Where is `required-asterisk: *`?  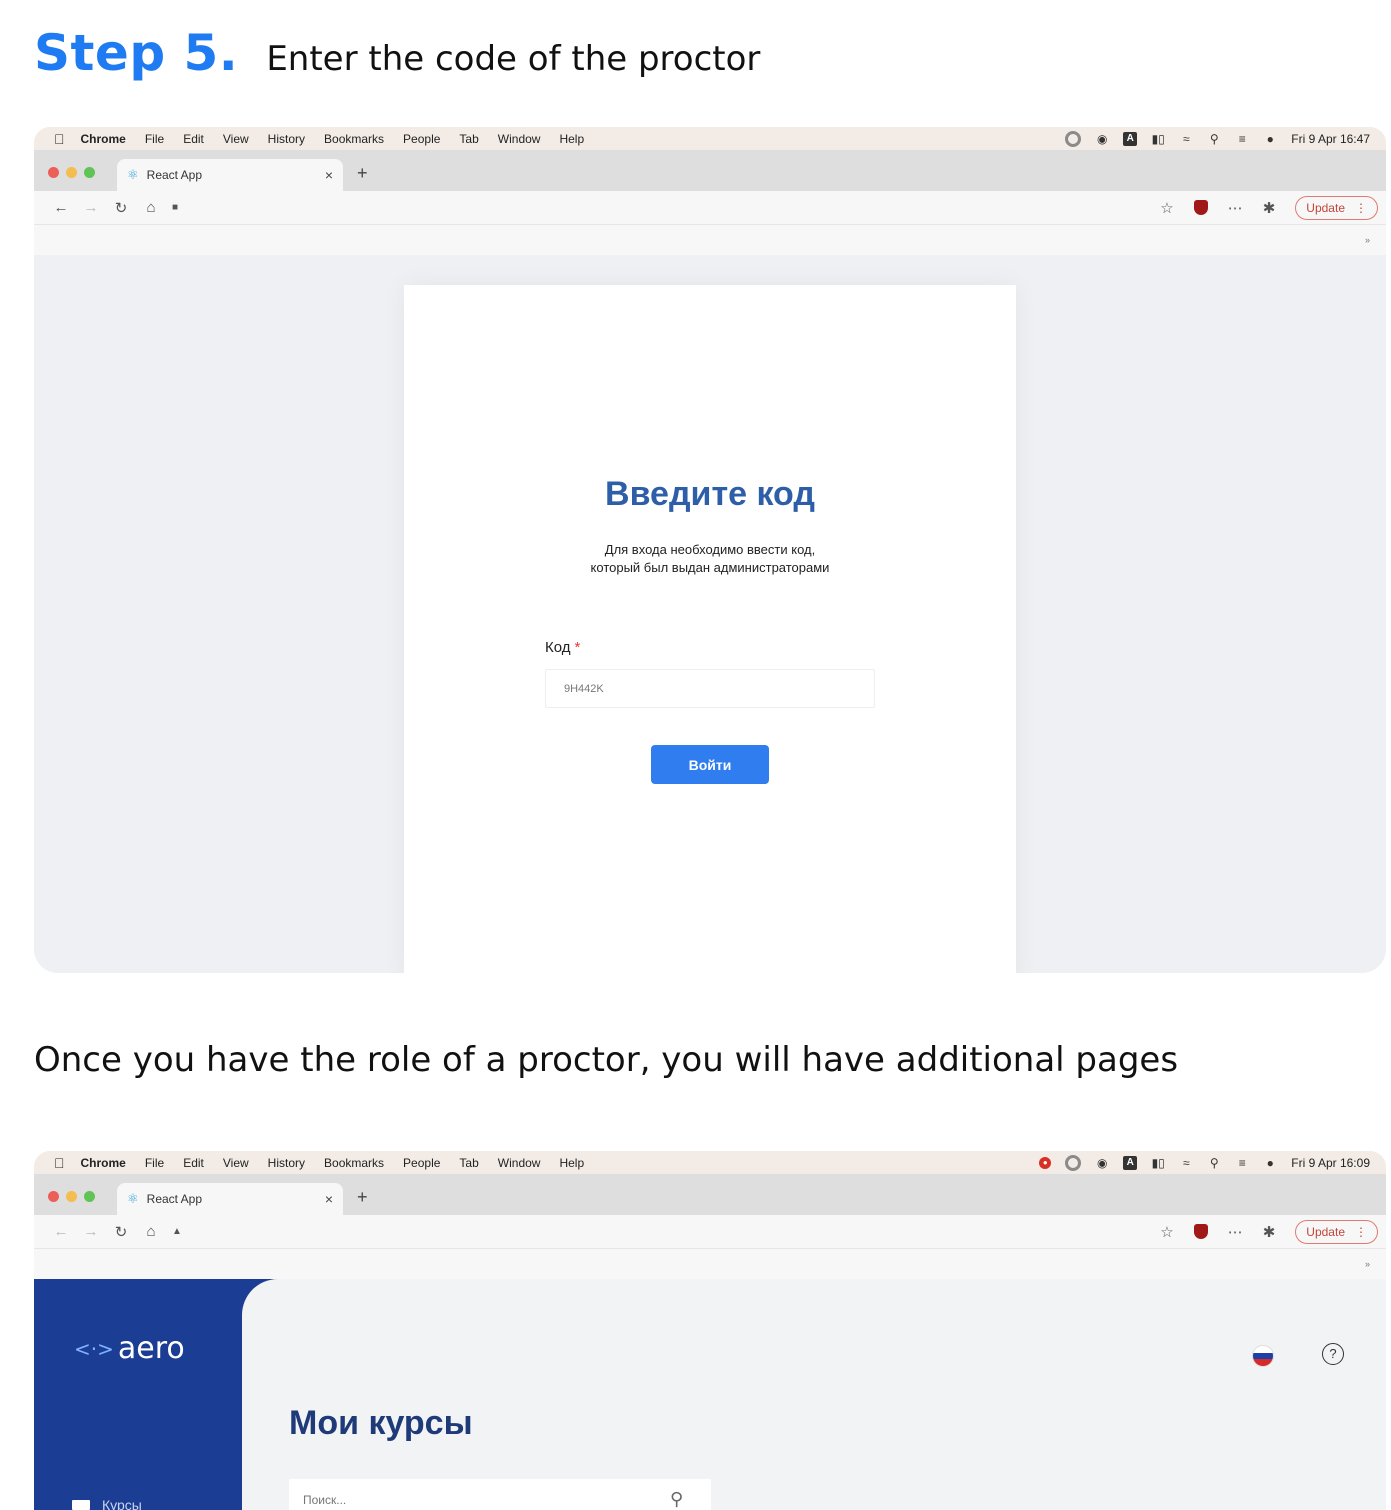 required-asterisk: * is located at coordinates (577, 647).